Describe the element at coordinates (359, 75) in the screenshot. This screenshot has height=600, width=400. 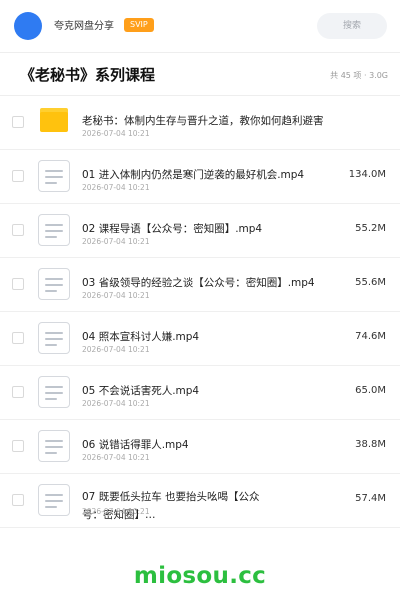
I see `folder-meta: 共 45 项 · 3.0G` at that location.